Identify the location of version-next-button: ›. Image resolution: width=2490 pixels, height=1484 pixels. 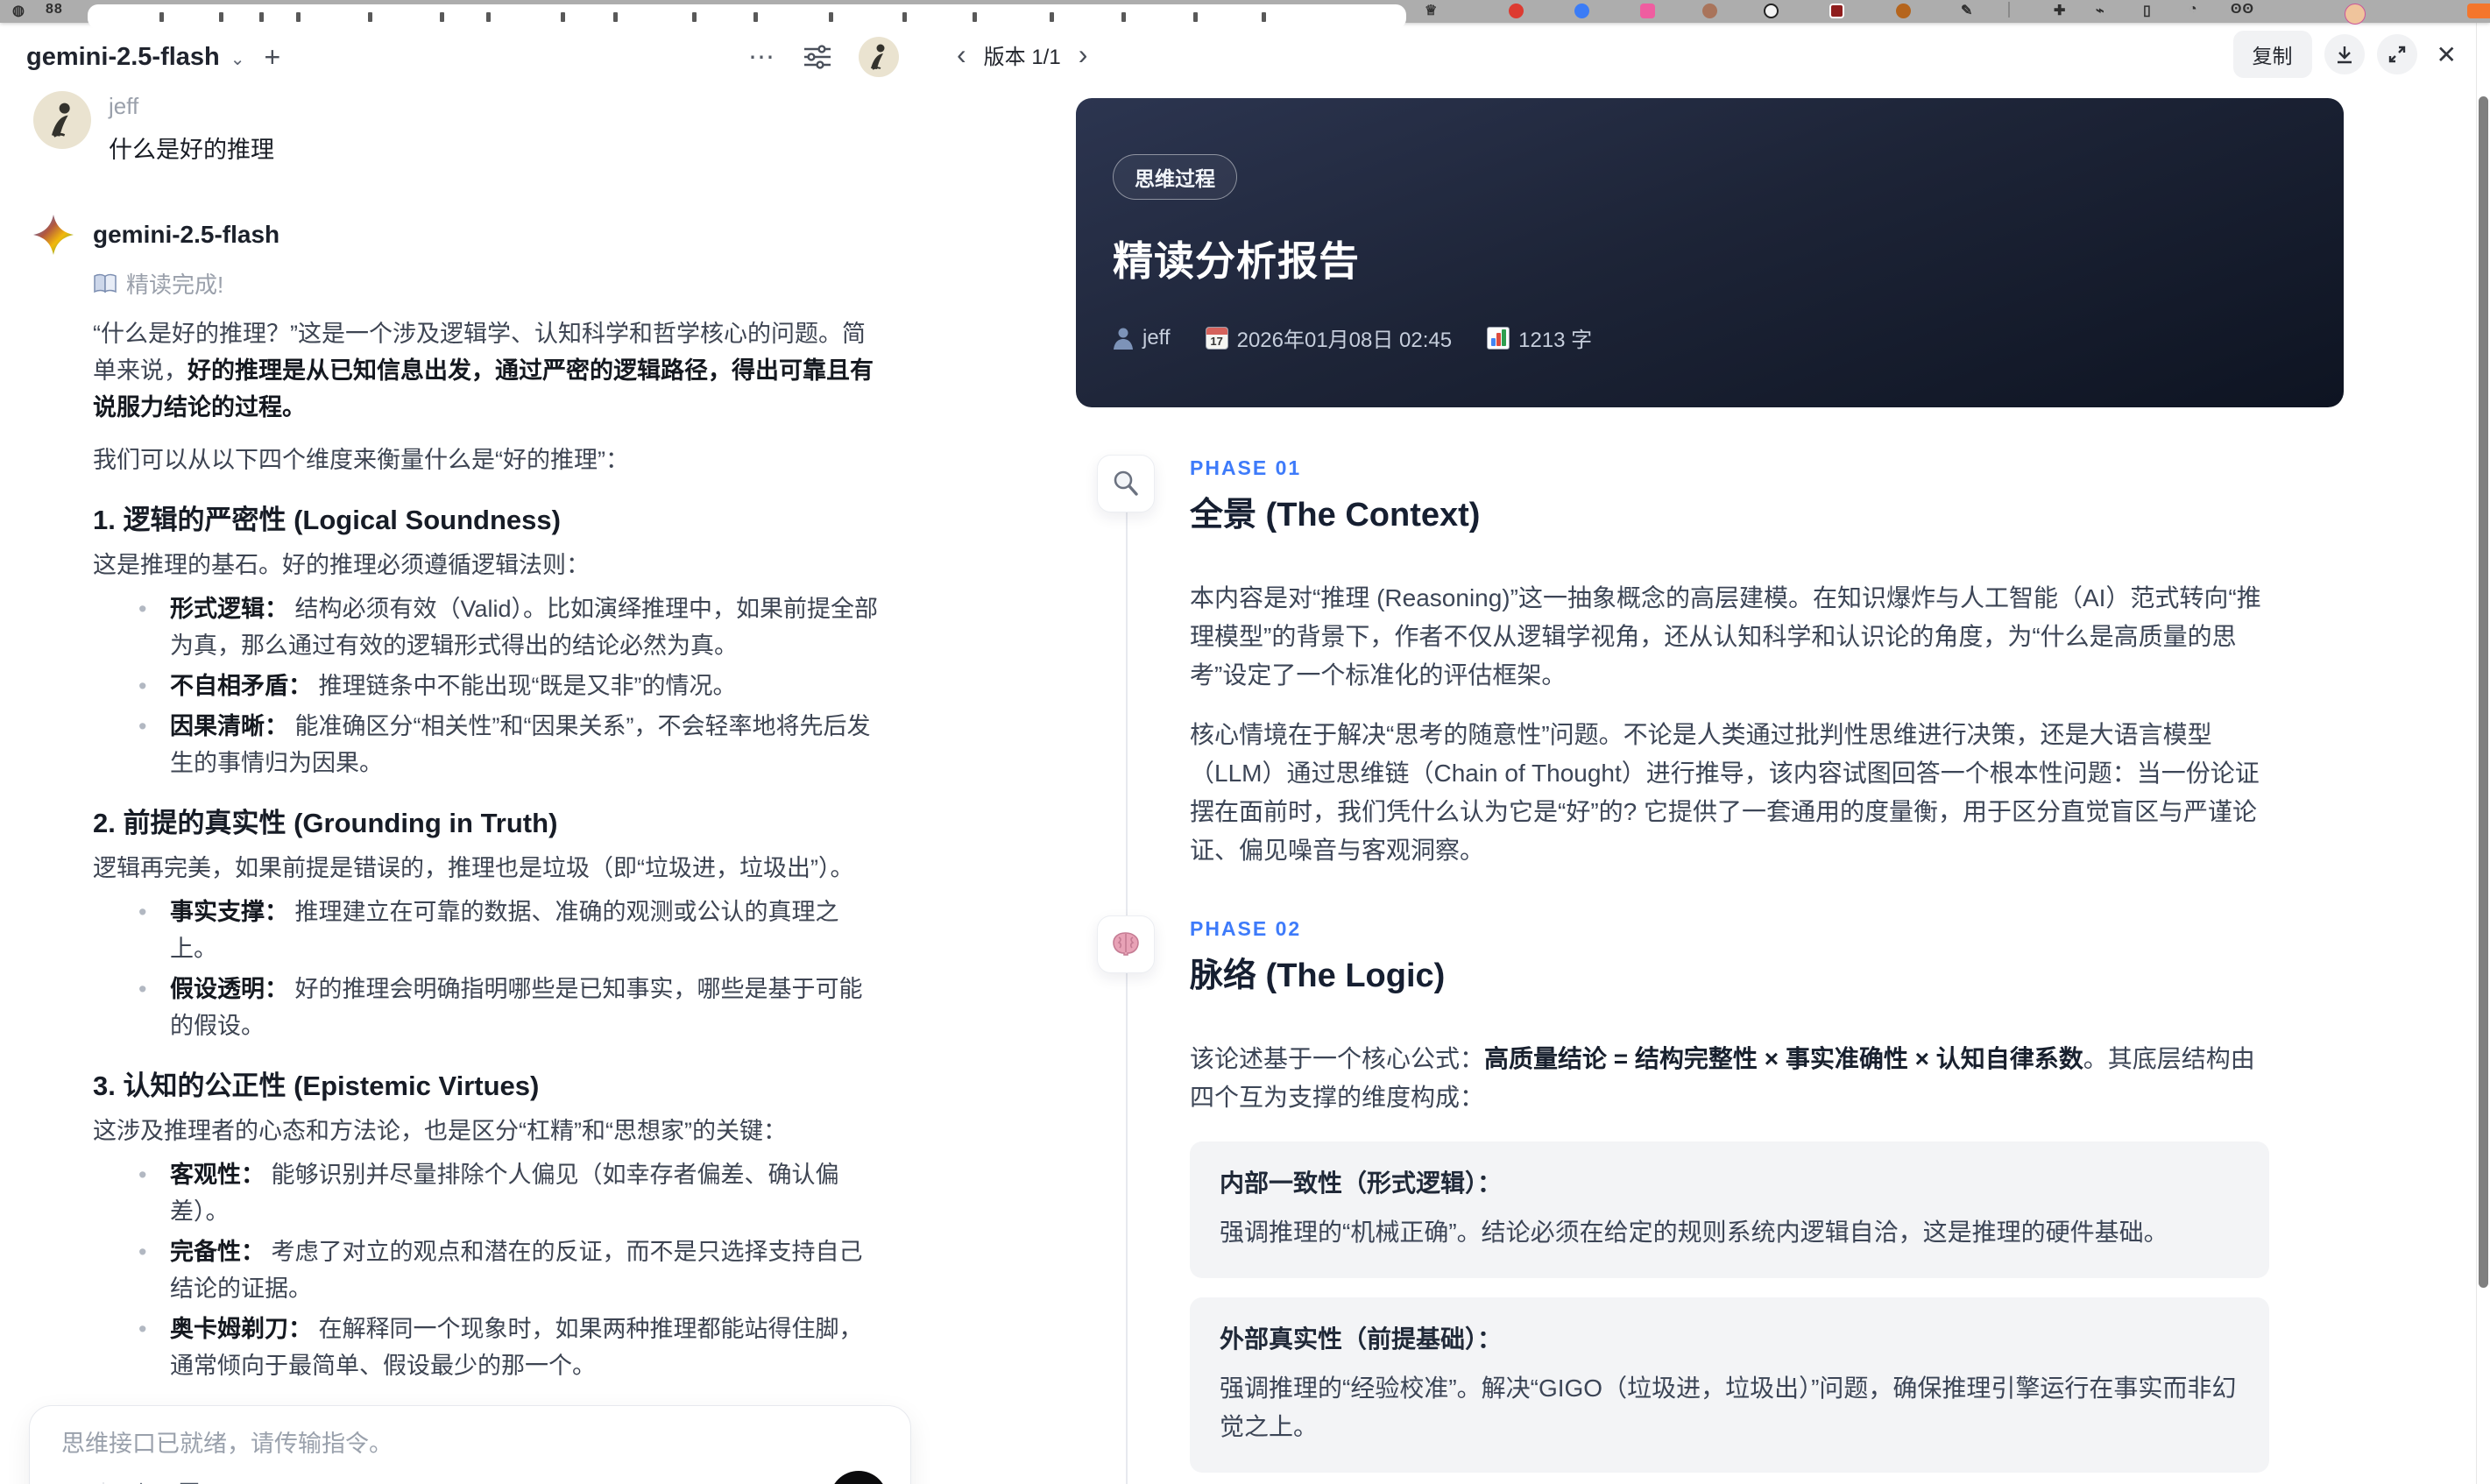
(1083, 54).